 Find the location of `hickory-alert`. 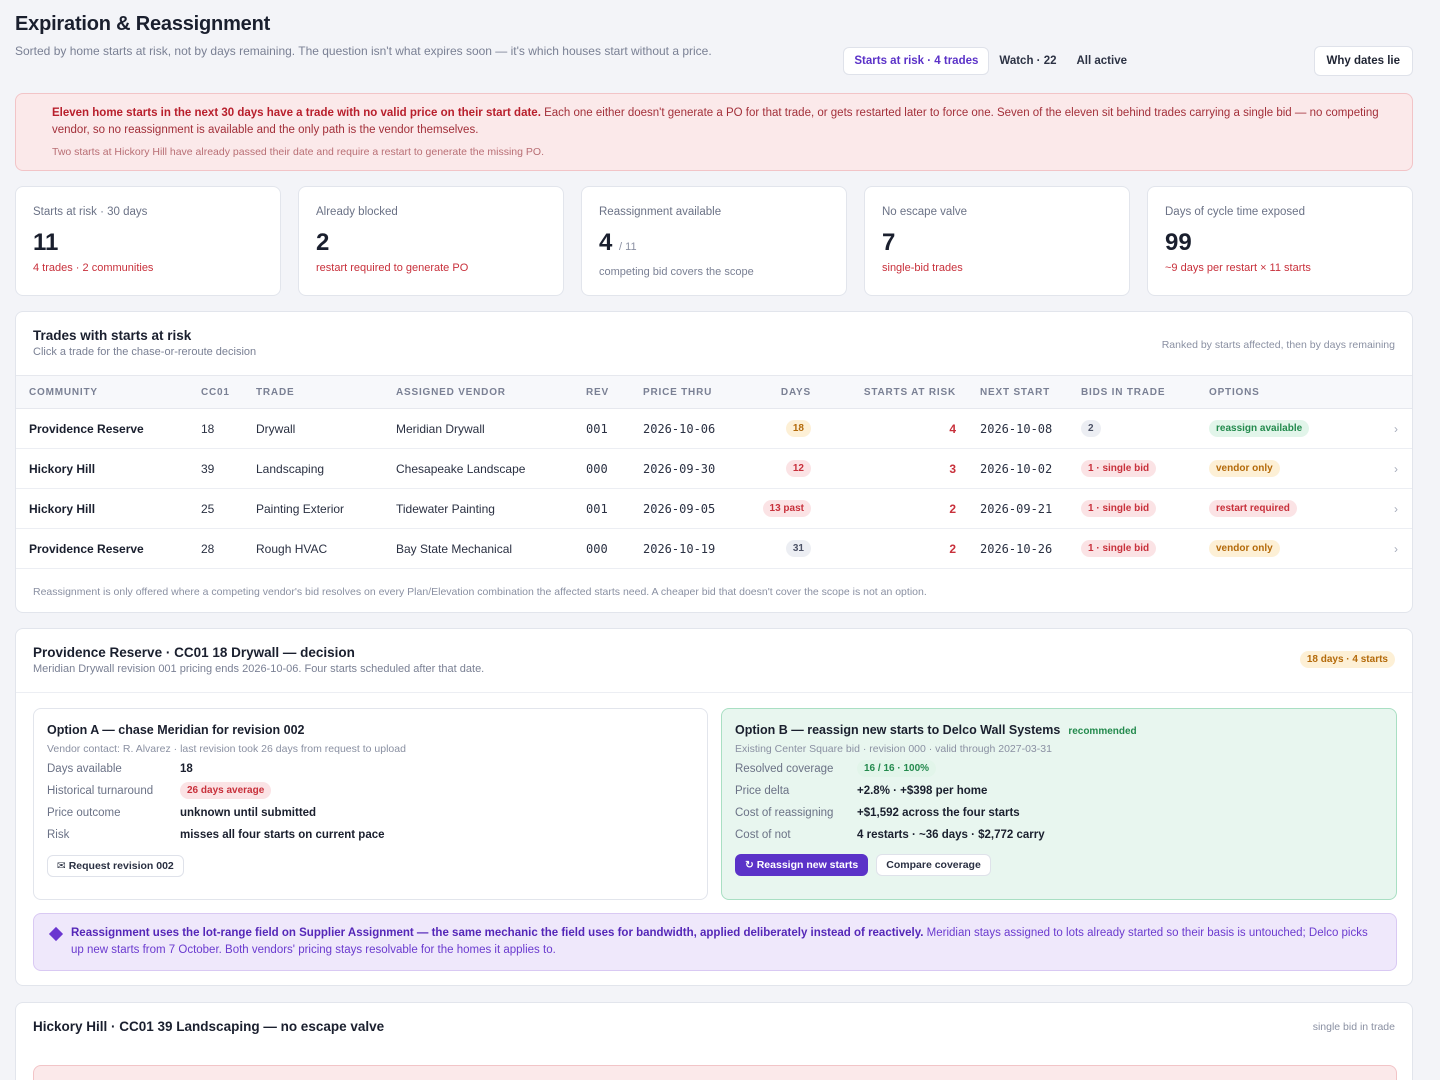

hickory-alert is located at coordinates (715, 1072).